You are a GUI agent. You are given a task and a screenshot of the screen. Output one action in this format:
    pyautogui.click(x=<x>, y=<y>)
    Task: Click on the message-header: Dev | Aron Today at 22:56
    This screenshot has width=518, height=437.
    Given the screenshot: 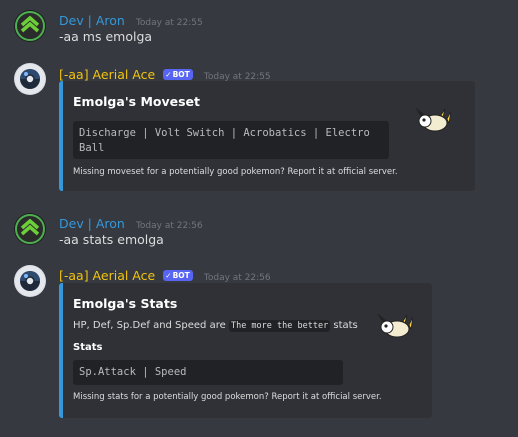 What is the action you would take?
    pyautogui.click(x=131, y=222)
    